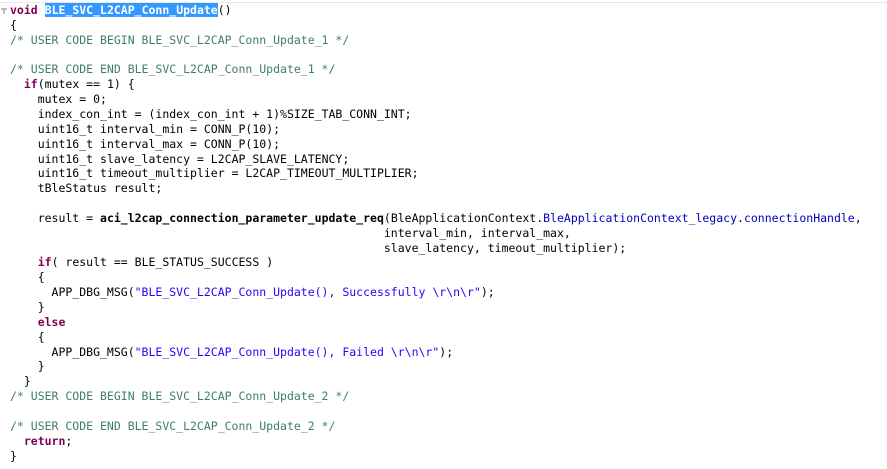 This screenshot has height=469, width=887. Describe the element at coordinates (740, 217) in the screenshot. I see `code-text: .` at that location.